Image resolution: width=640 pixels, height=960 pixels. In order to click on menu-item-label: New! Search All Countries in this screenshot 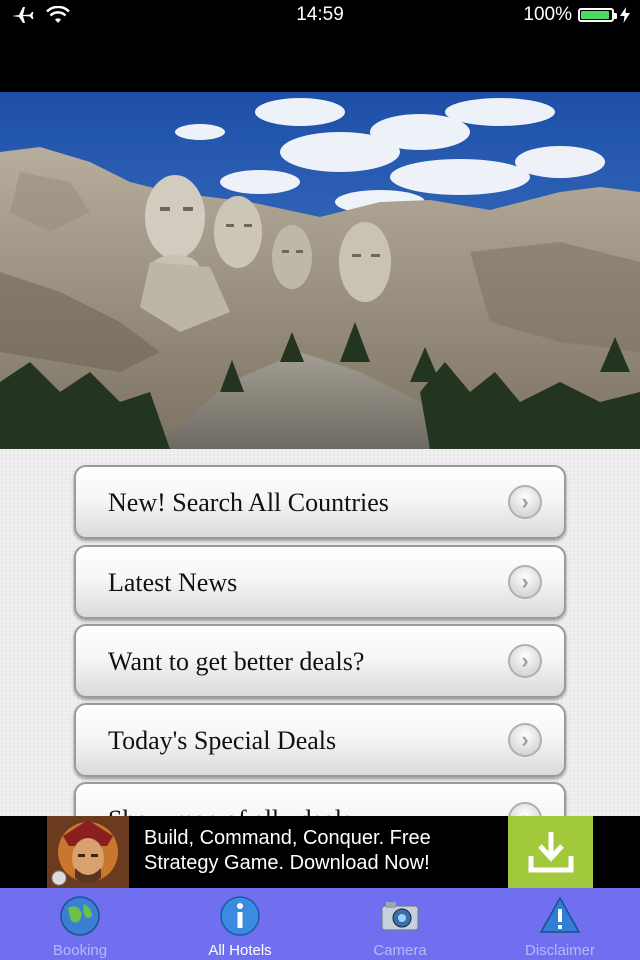, I will do `click(248, 502)`.